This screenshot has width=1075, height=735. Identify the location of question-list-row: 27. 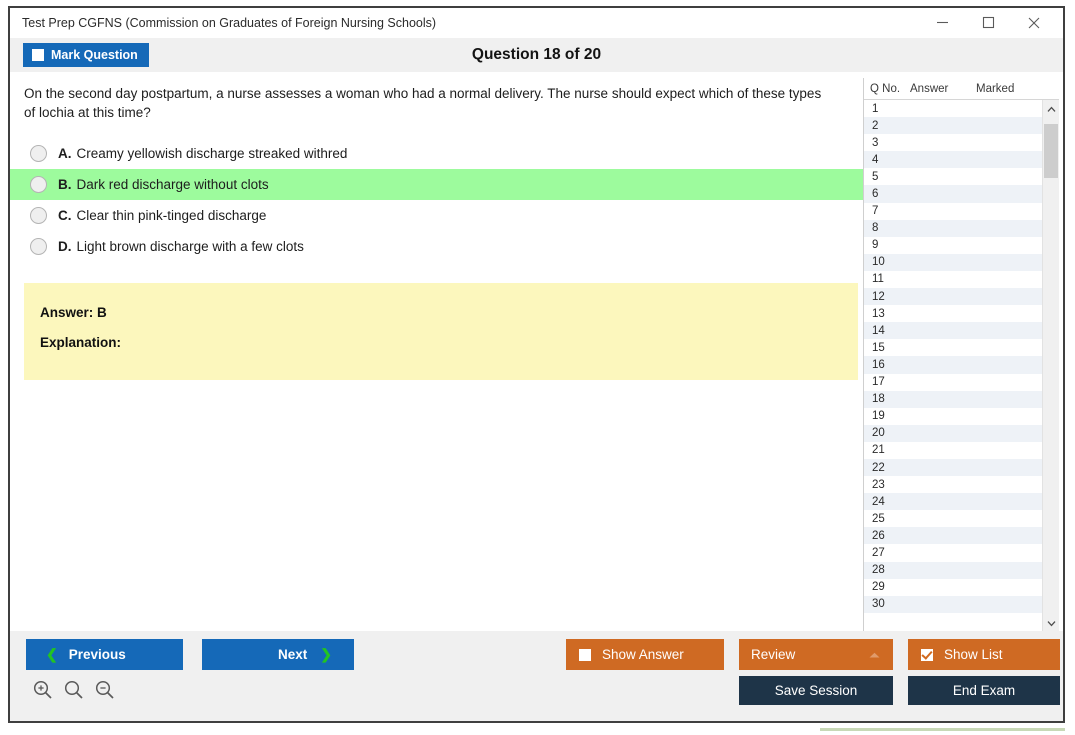
(953, 553).